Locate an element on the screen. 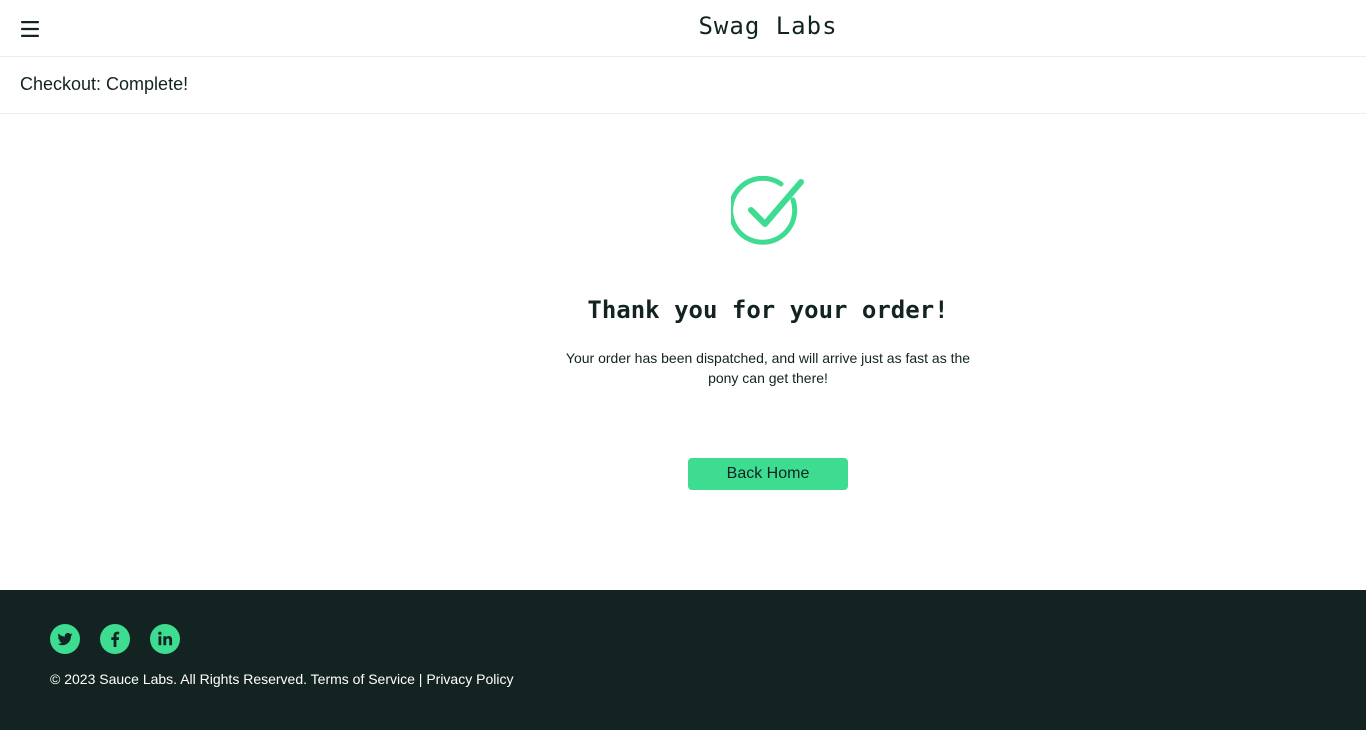 This screenshot has width=1366, height=730. back-home-button: Back Home is located at coordinates (768, 474).